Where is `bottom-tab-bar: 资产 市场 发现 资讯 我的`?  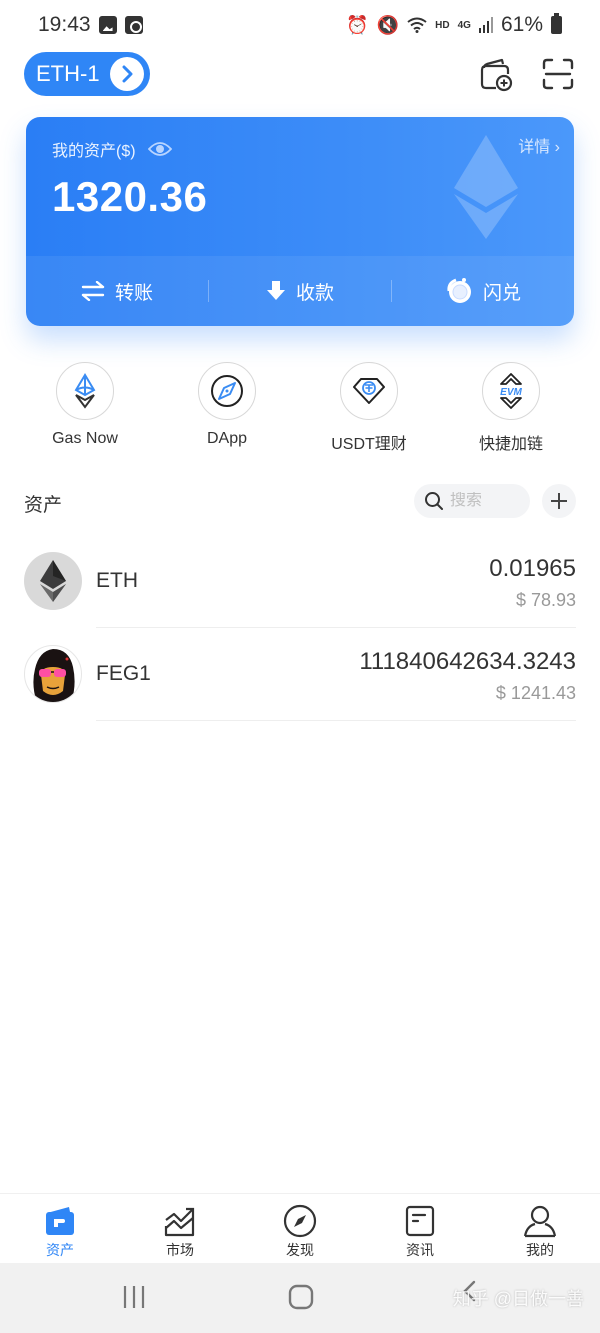 bottom-tab-bar: 资产 市场 发现 资讯 我的 is located at coordinates (300, 1228).